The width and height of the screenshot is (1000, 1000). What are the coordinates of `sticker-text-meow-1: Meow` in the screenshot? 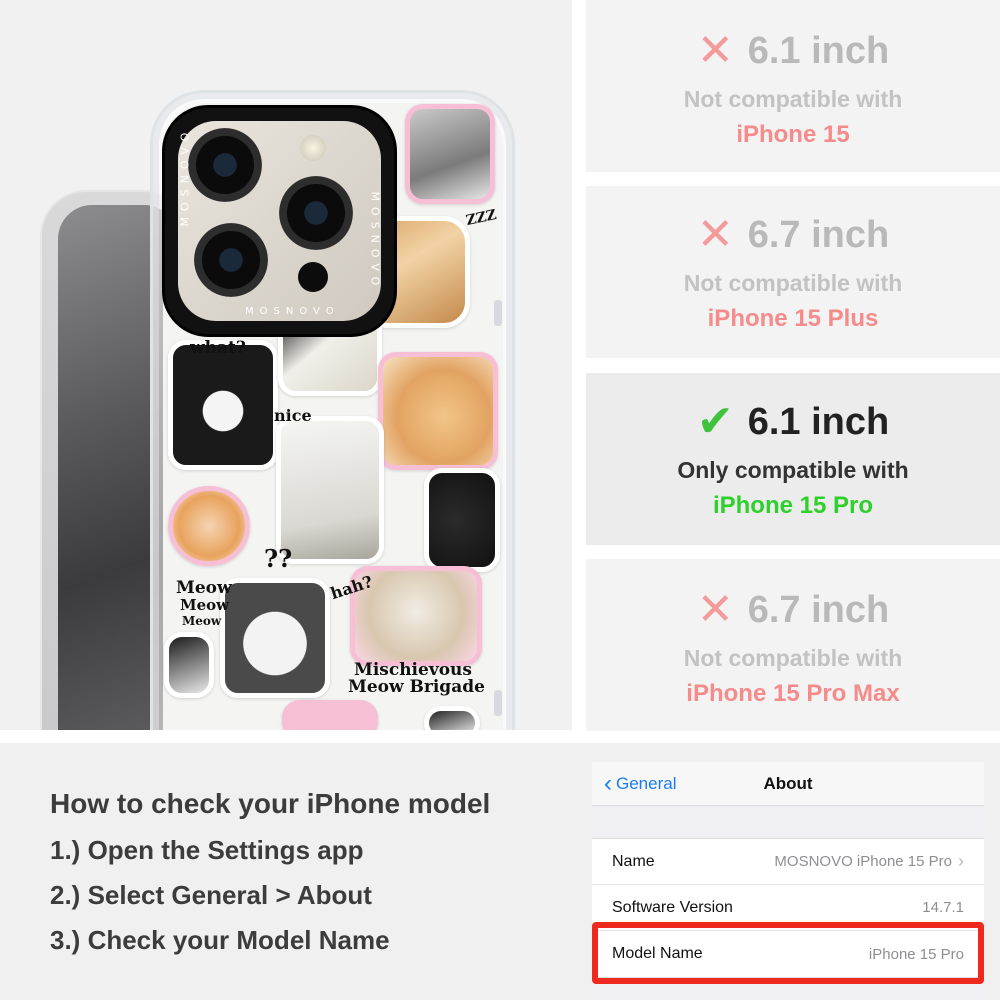 It's located at (204, 588).